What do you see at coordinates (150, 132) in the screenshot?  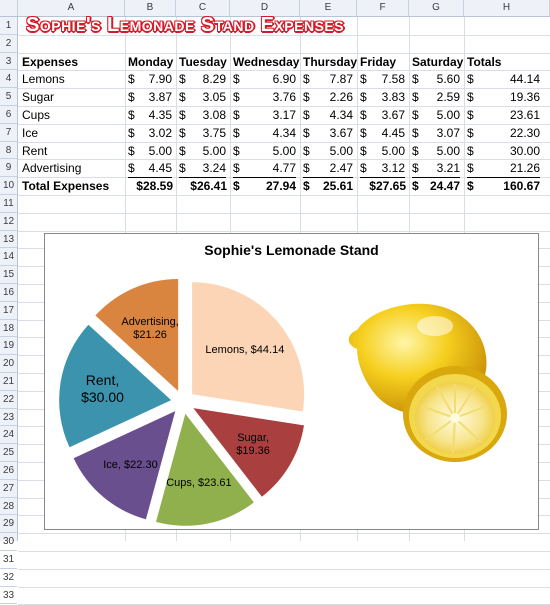 I see `expense-cell: $3.02` at bounding box center [150, 132].